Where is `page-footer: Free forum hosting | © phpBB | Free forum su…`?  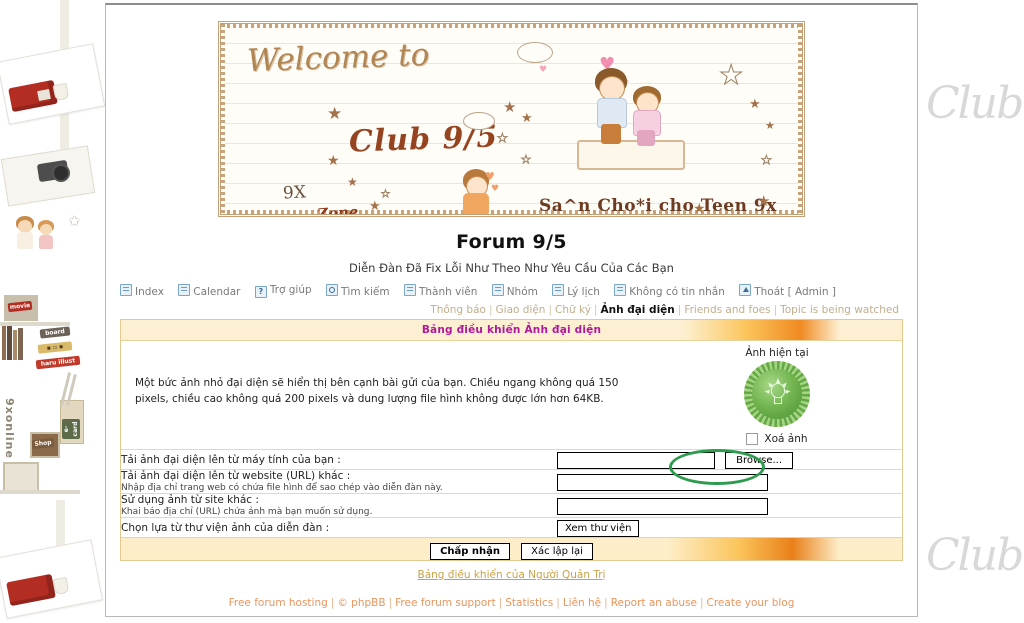
page-footer: Free forum hosting | © phpBB | Free forum su… is located at coordinates (511, 603).